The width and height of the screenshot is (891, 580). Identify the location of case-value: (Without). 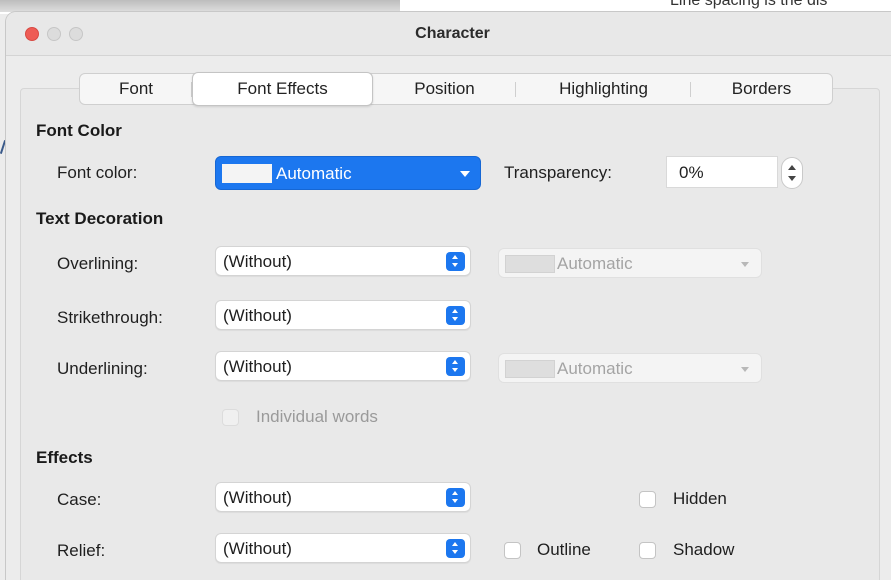
(257, 497).